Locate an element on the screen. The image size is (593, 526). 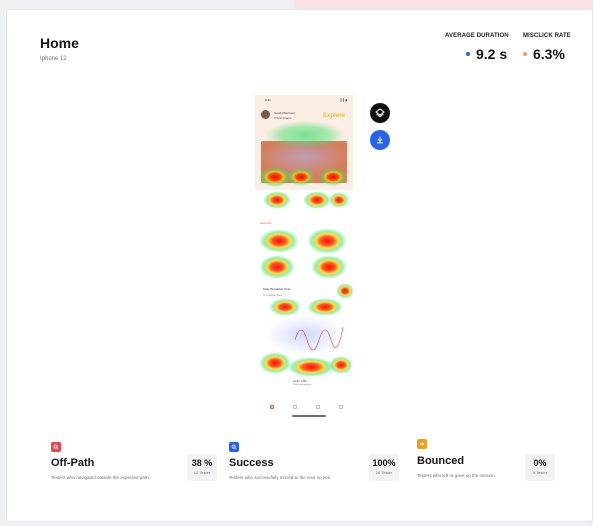
home-tab-icon is located at coordinates (272, 407).